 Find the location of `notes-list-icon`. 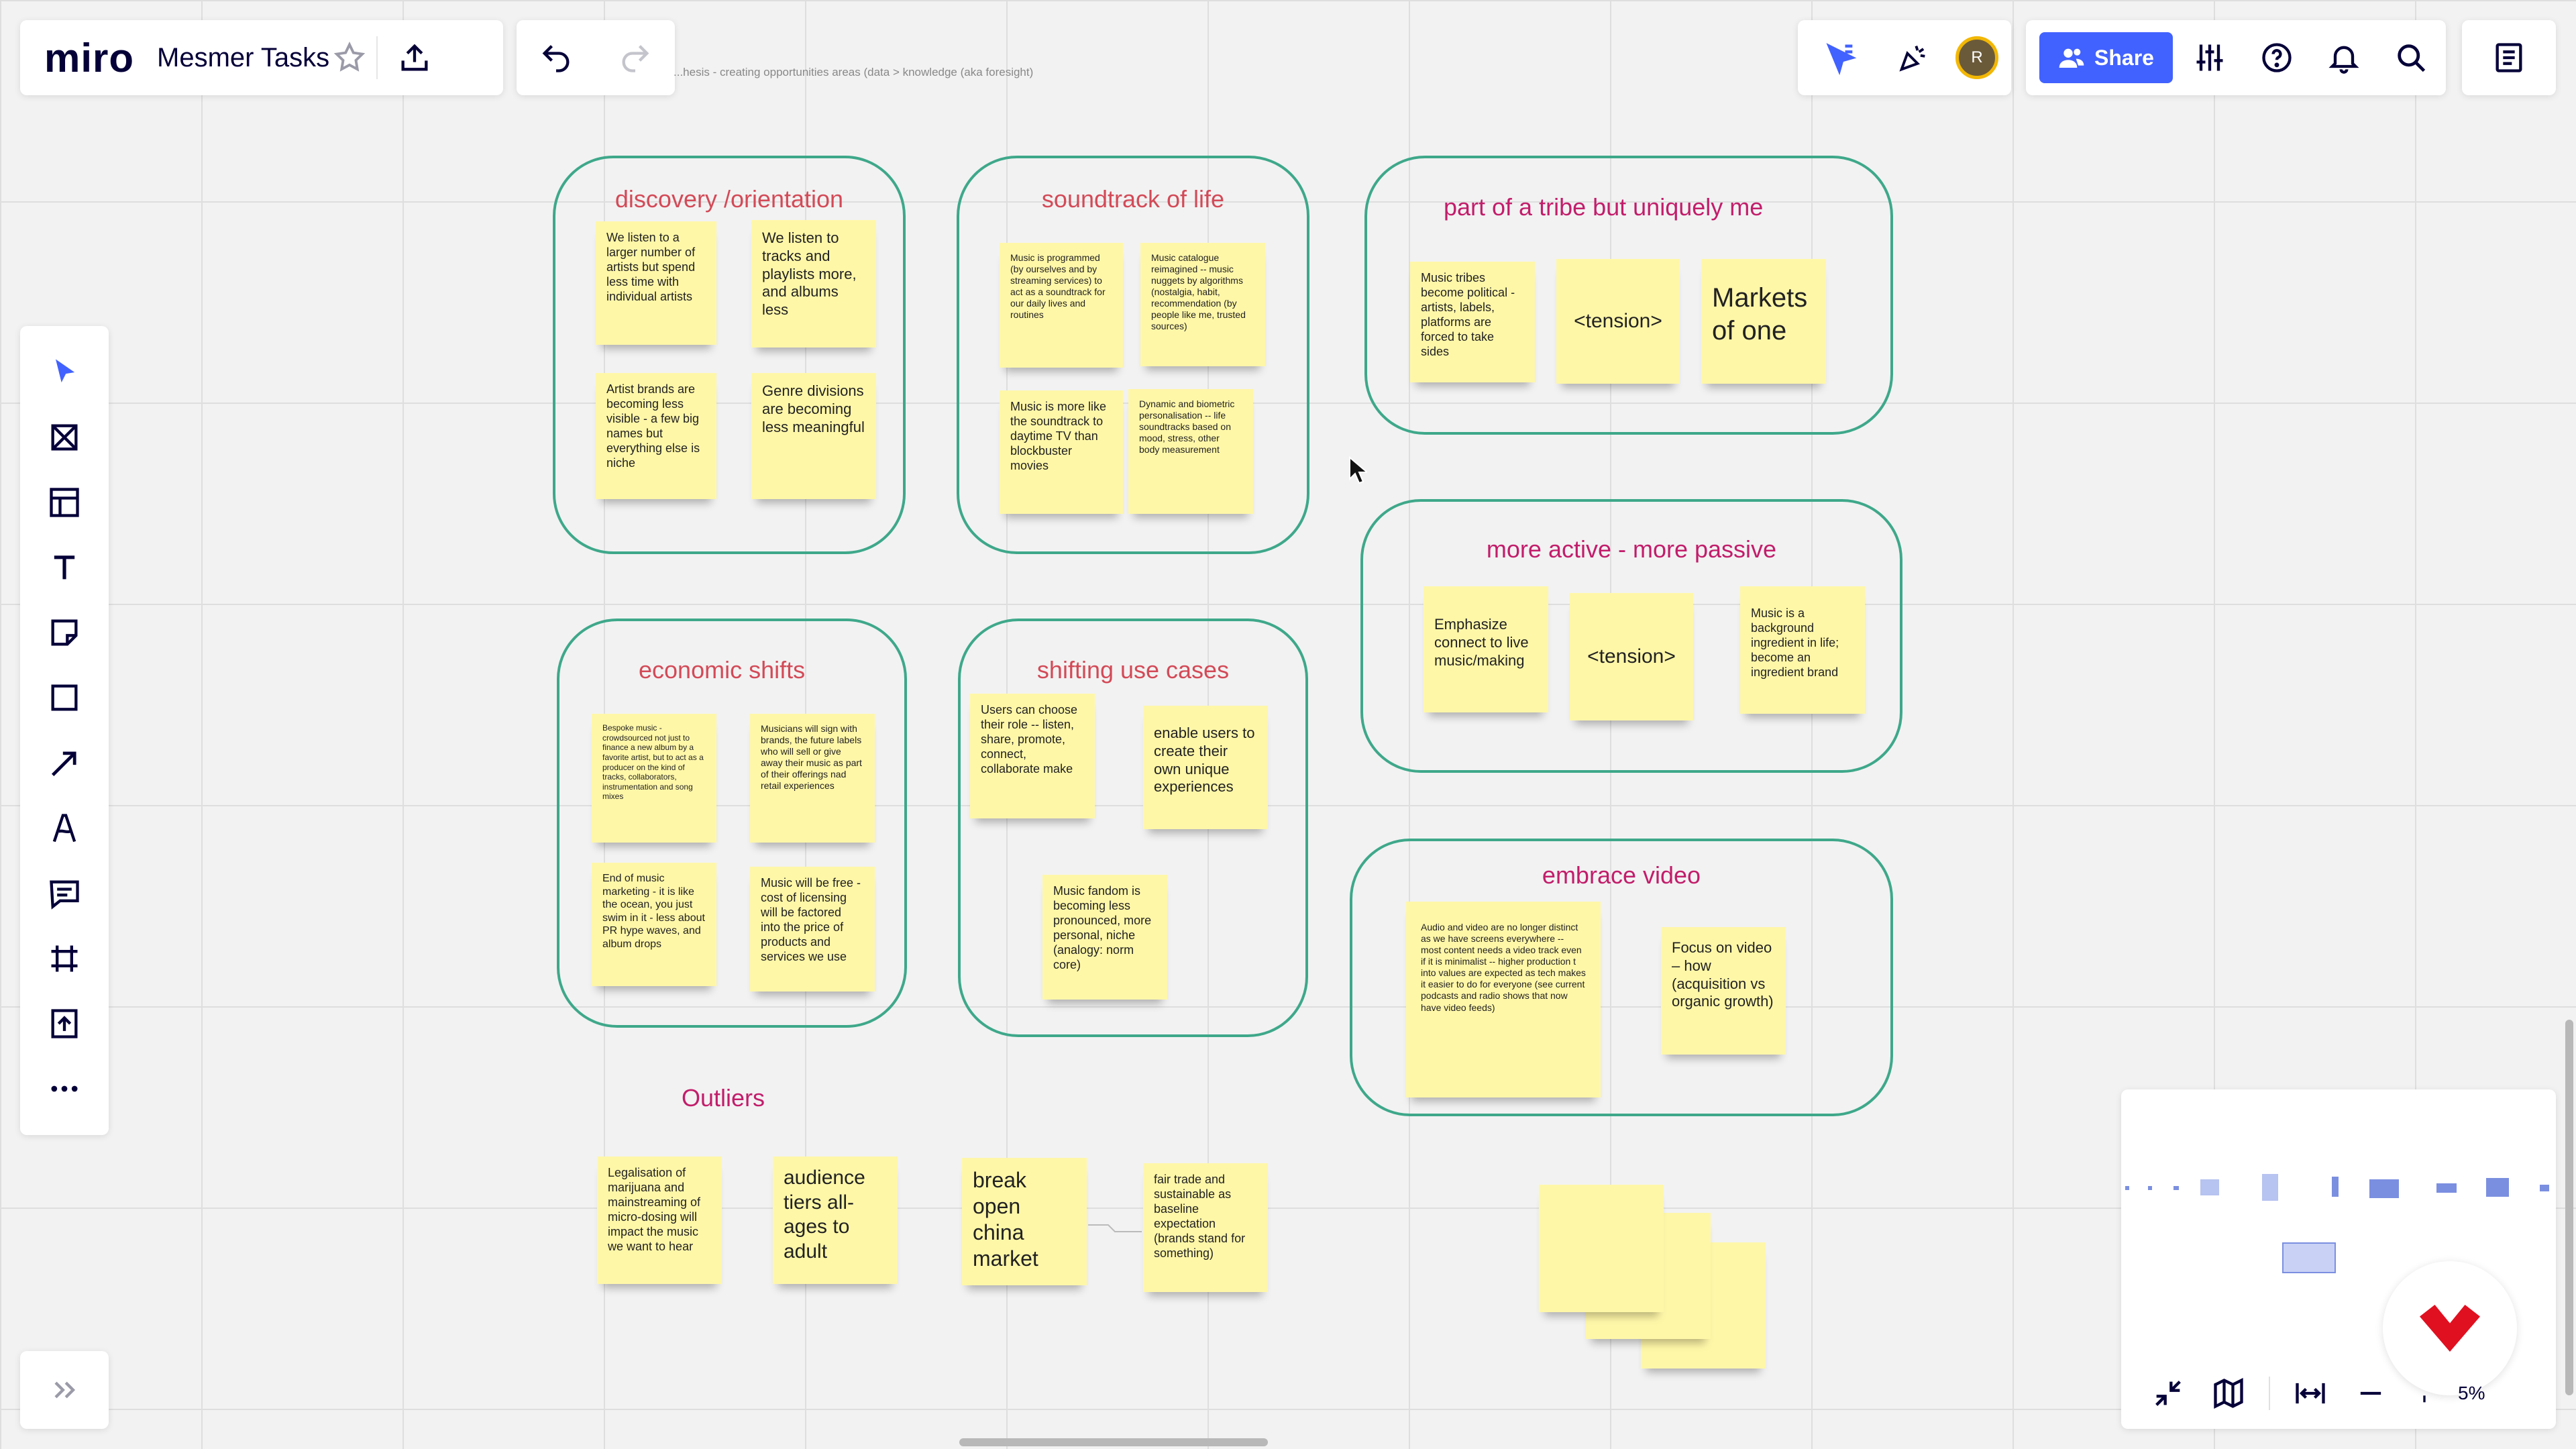

notes-list-icon is located at coordinates (2509, 58).